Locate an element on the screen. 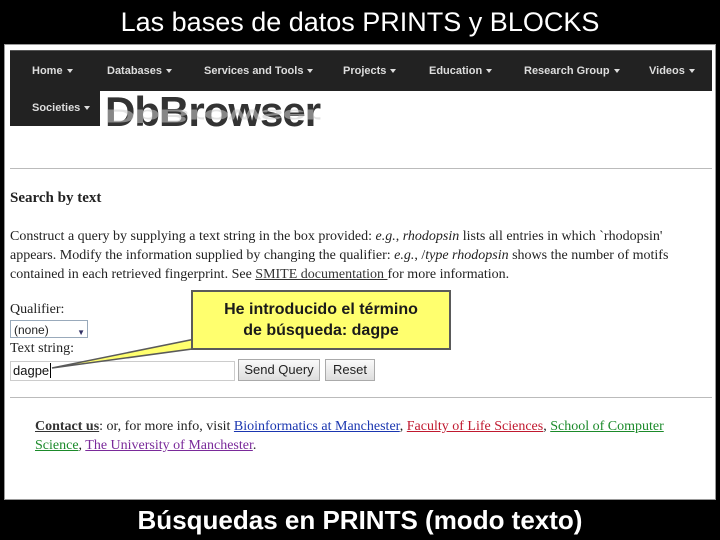 The height and width of the screenshot is (540, 720). desc-type-rhodopsin: type rhodopsin is located at coordinates (467, 255).